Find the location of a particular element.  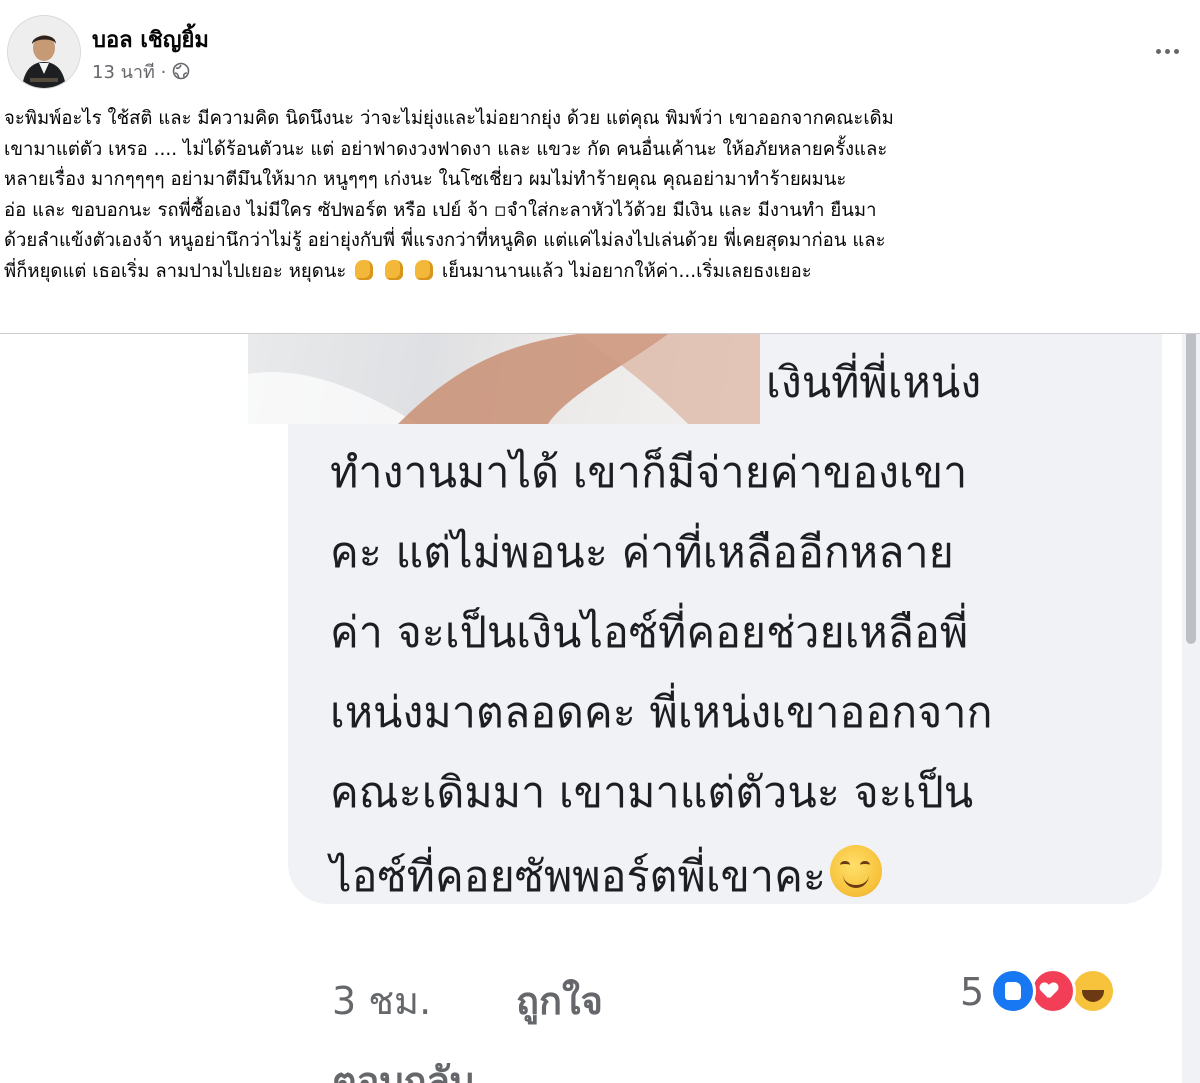

like-button: ถูกใจ is located at coordinates (559, 1000).